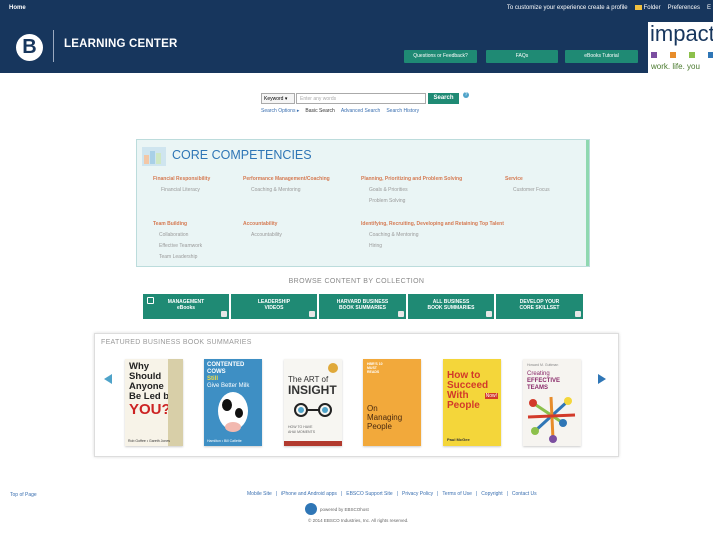 The width and height of the screenshot is (713, 533). I want to click on page-title: LEARNING CENTER, so click(121, 44).